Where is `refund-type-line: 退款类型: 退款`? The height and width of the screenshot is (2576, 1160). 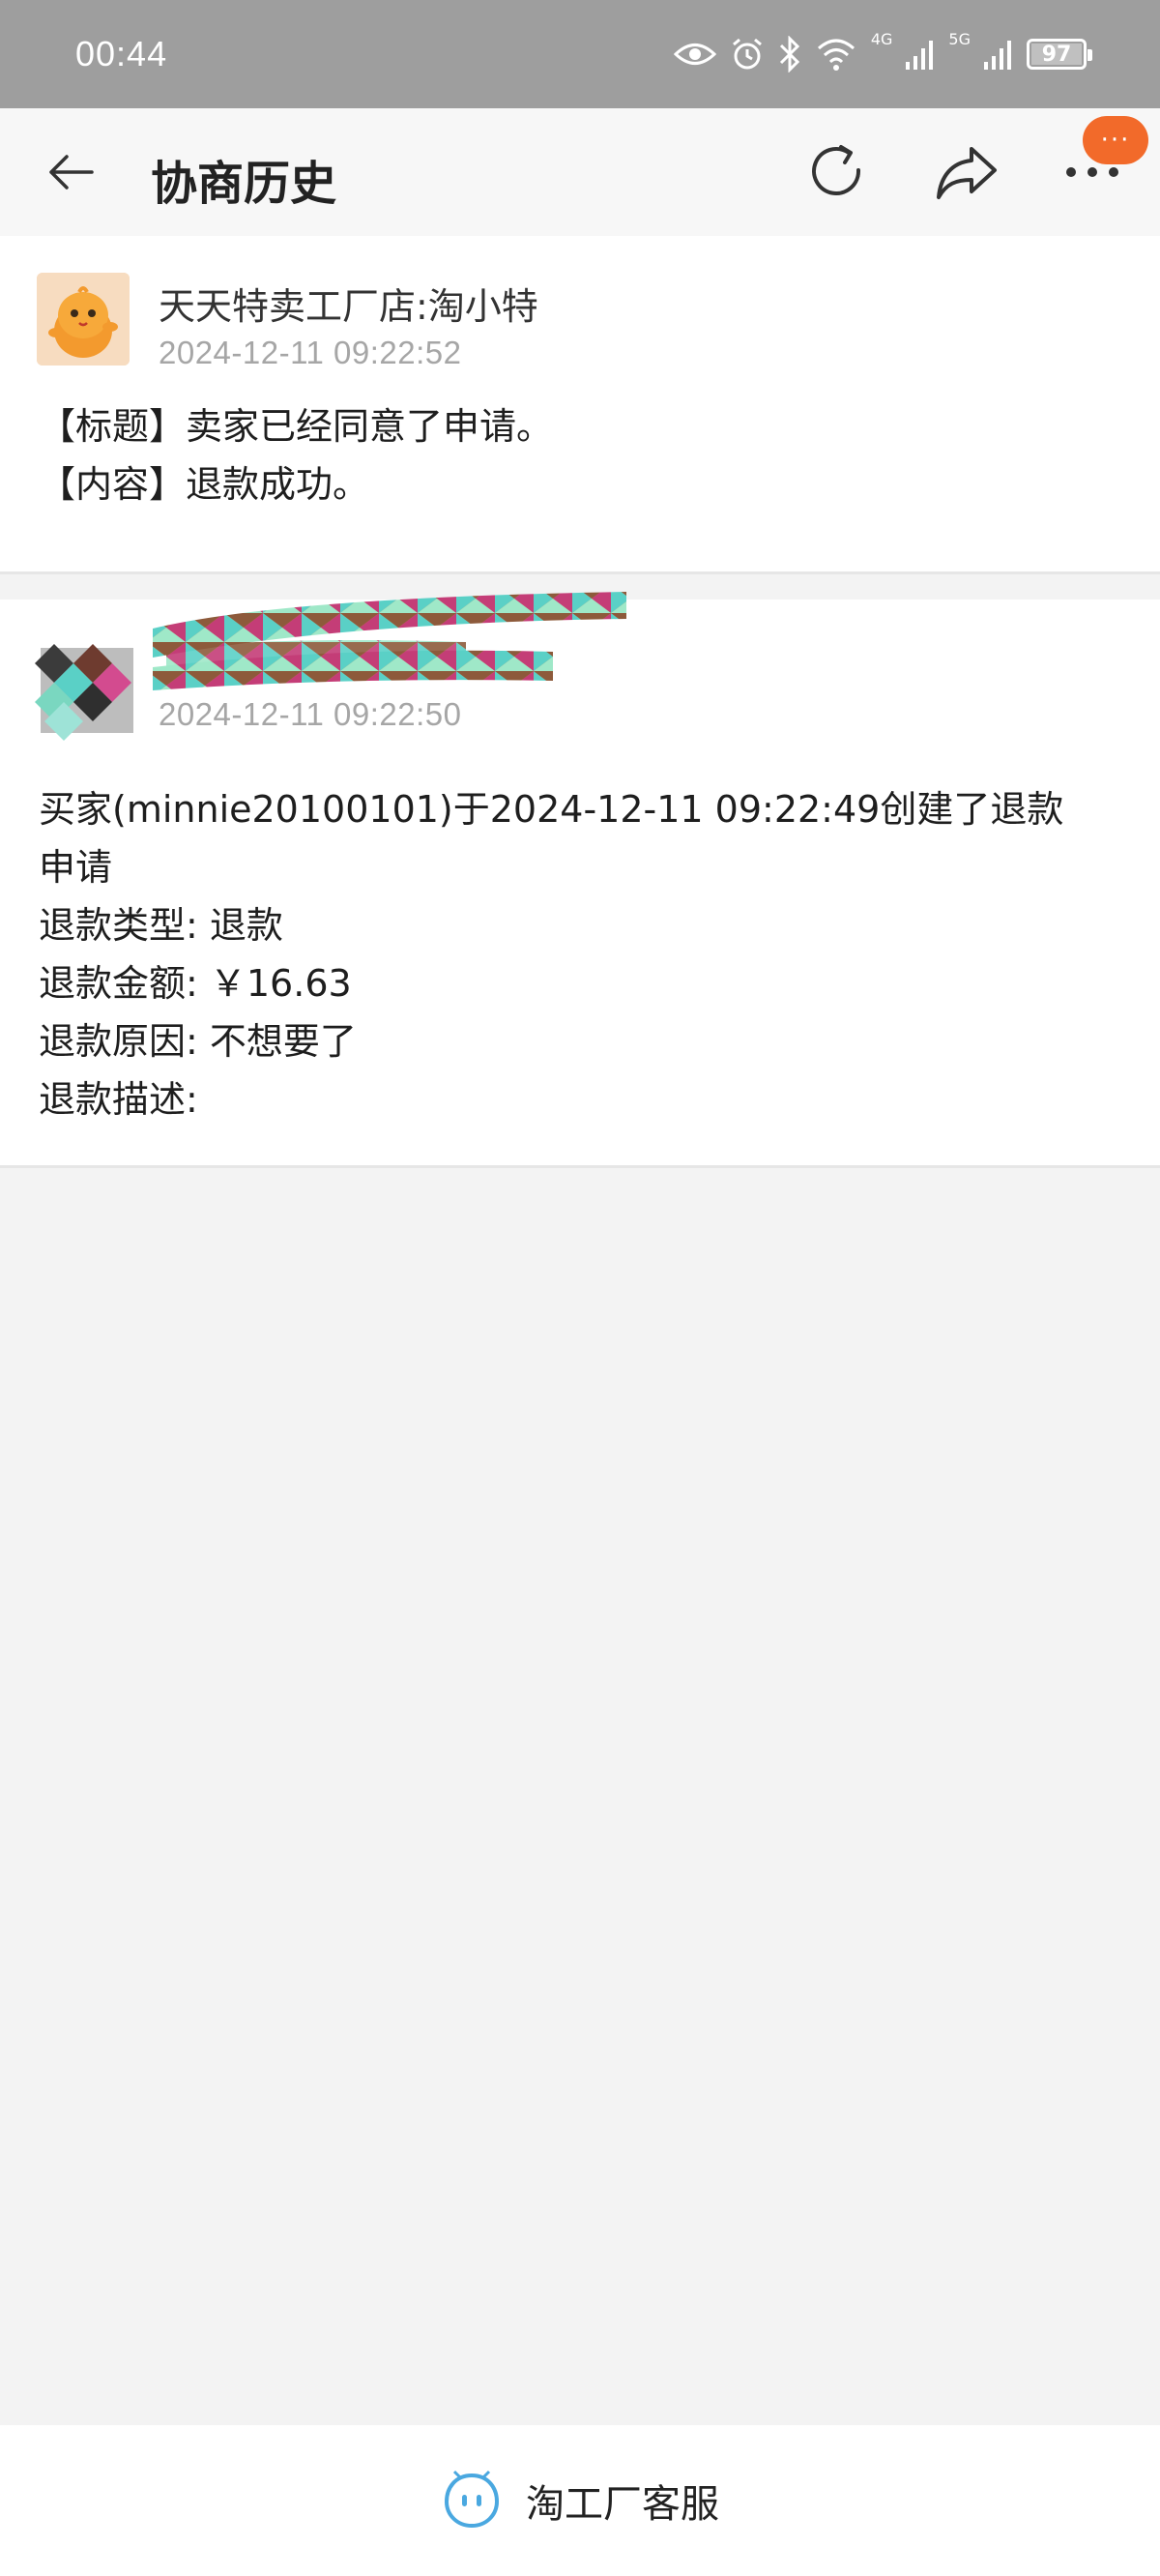 refund-type-line: 退款类型: 退款 is located at coordinates (161, 925).